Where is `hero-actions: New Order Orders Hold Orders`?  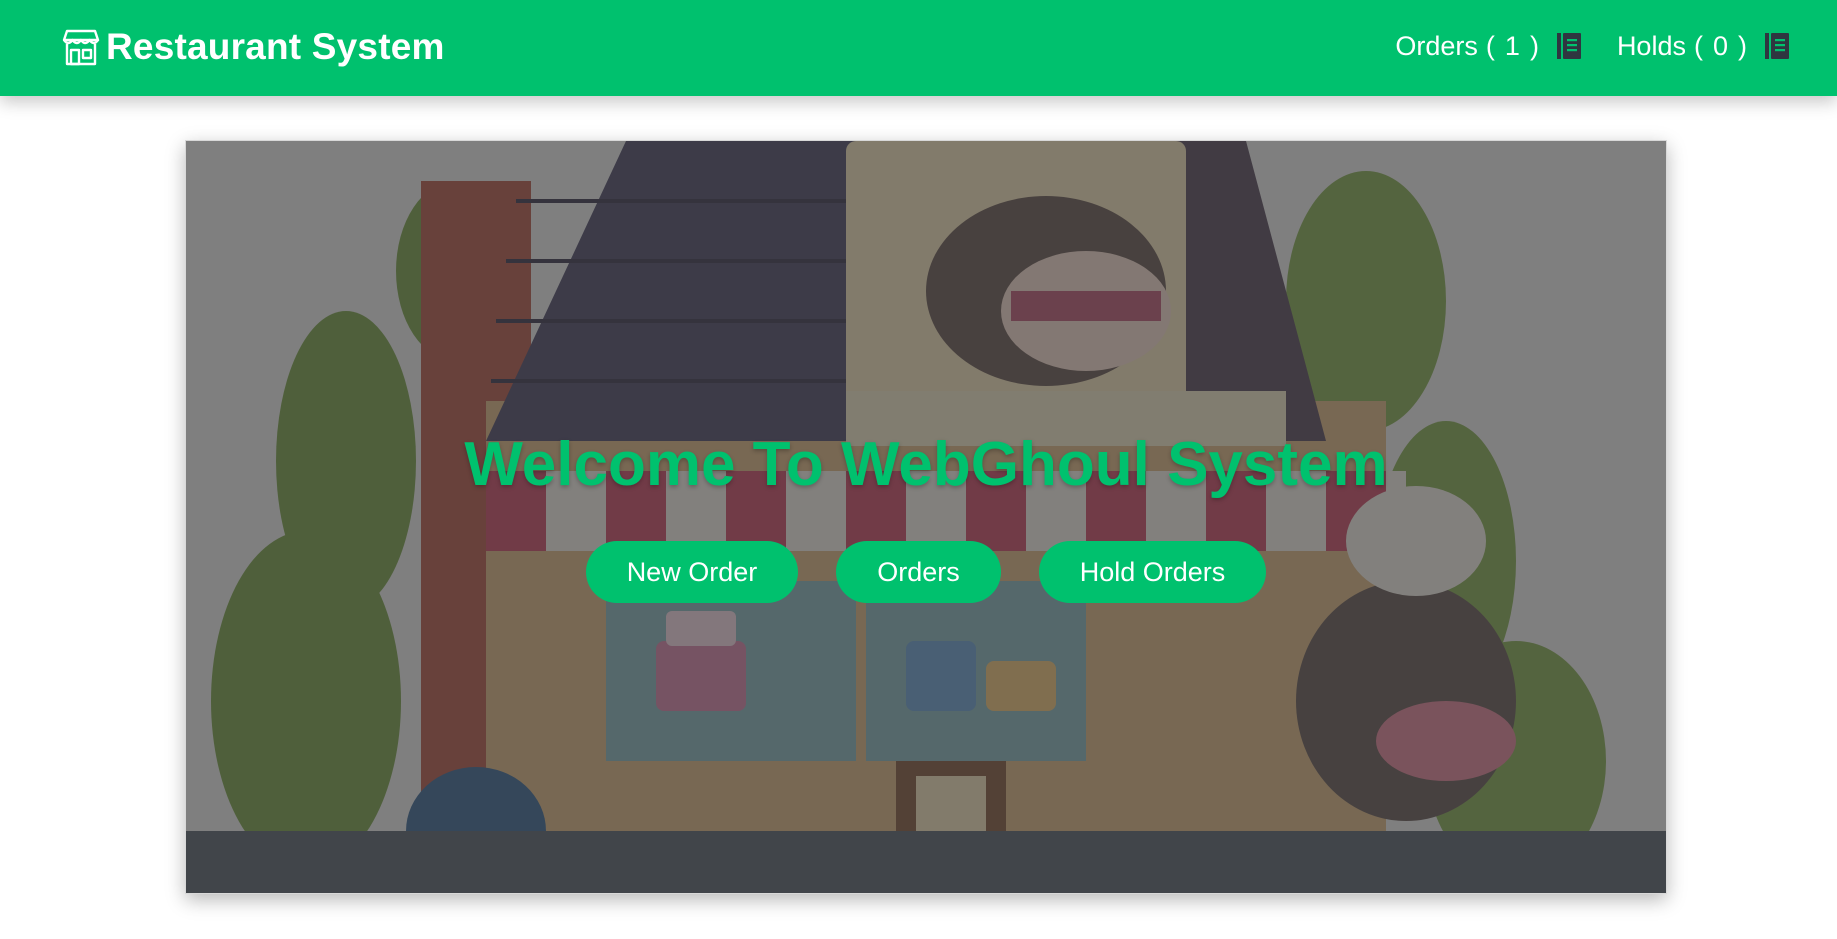
hero-actions: New Order Orders Hold Orders is located at coordinates (926, 572).